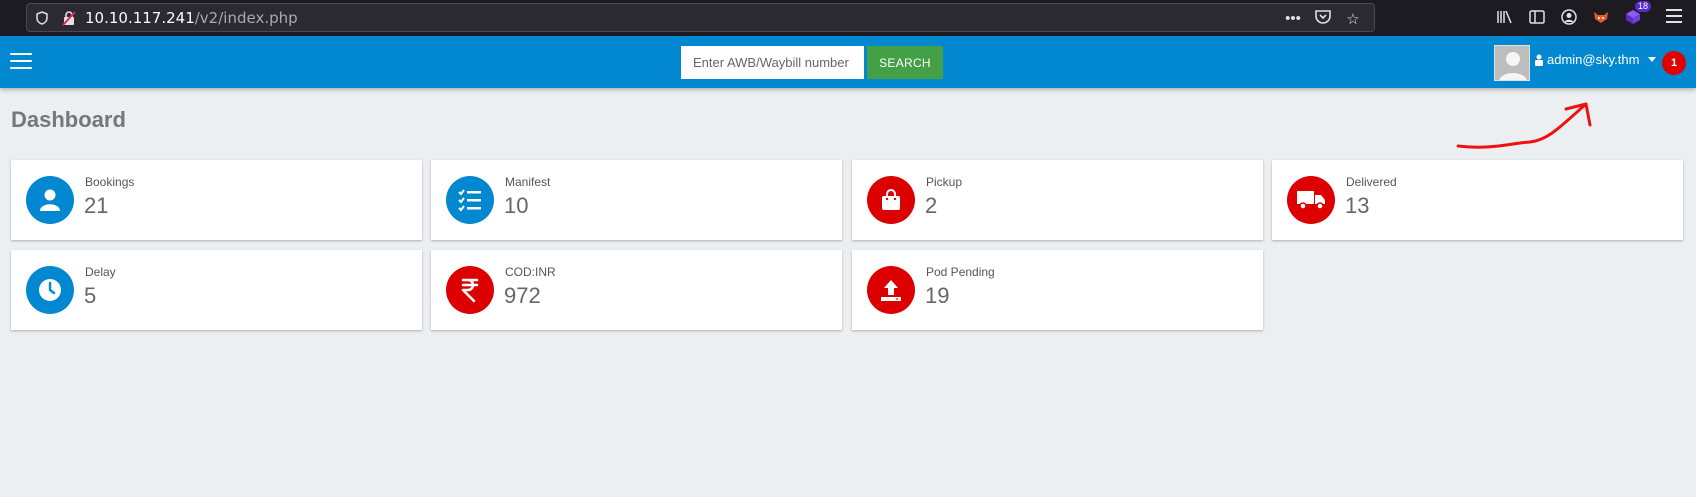 This screenshot has width=1696, height=497. I want to click on url-text: 10.10.117.241/v2/index.php, so click(191, 18).